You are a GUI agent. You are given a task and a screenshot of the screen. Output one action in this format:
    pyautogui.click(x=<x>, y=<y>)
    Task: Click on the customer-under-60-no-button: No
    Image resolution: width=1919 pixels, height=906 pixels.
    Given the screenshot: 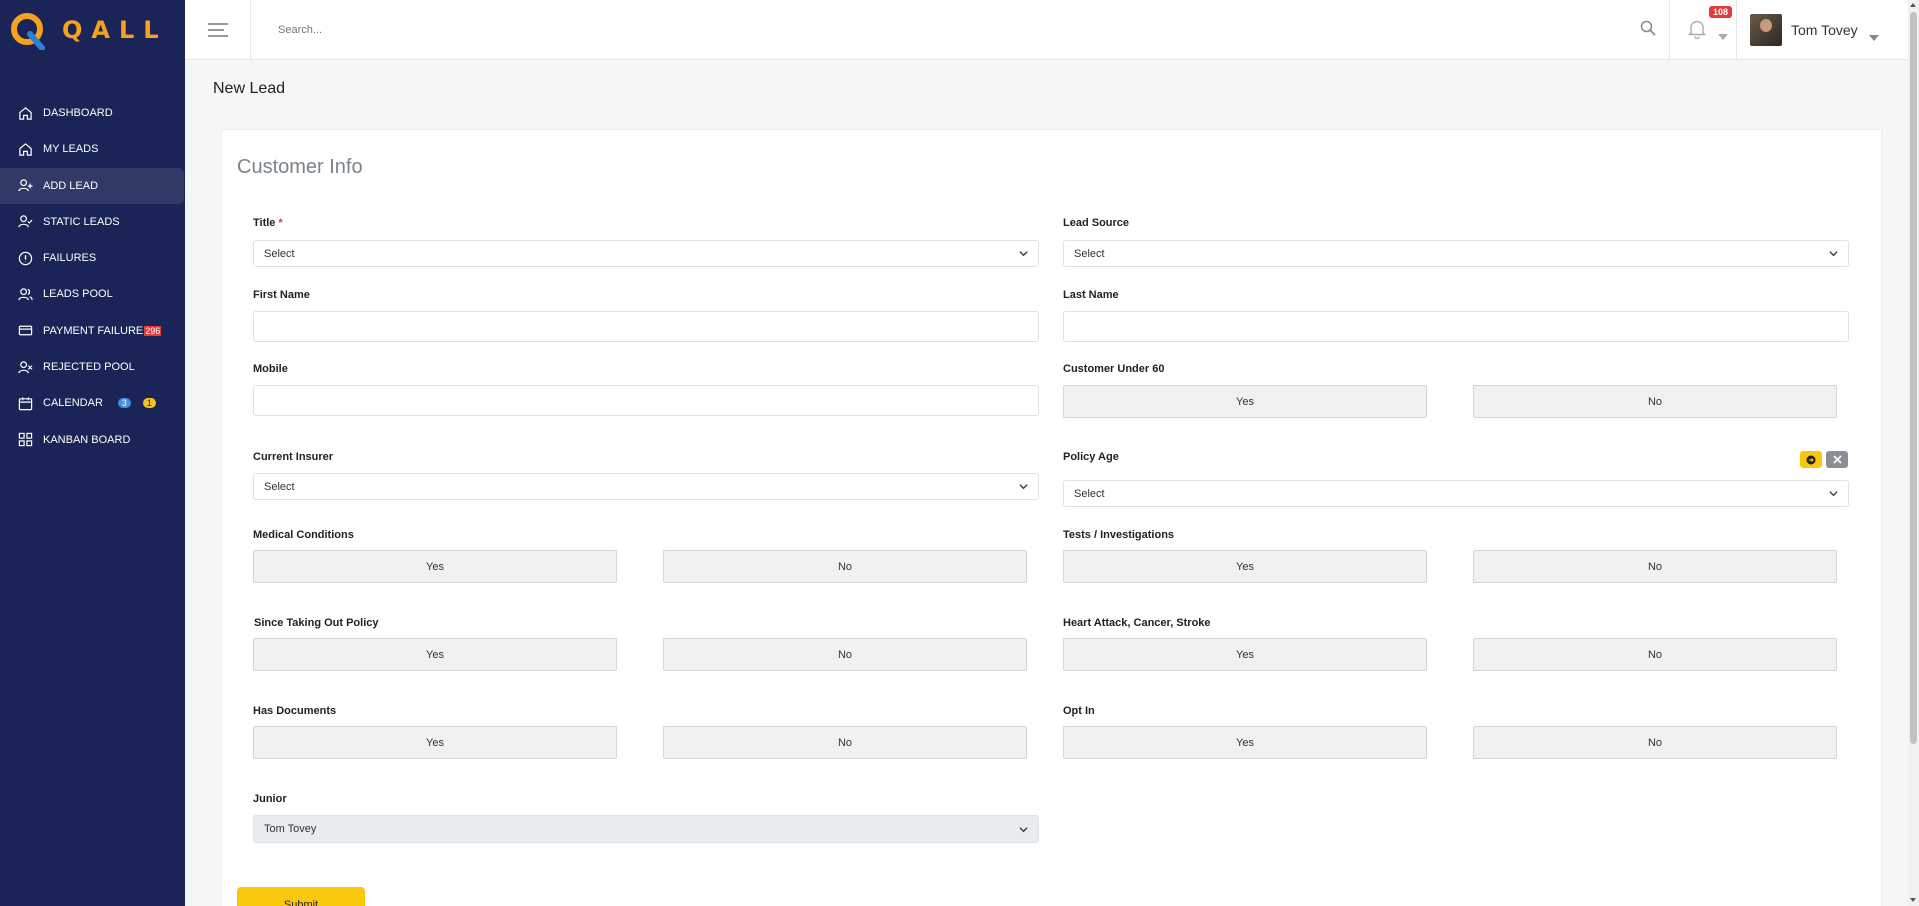 What is the action you would take?
    pyautogui.click(x=1655, y=401)
    